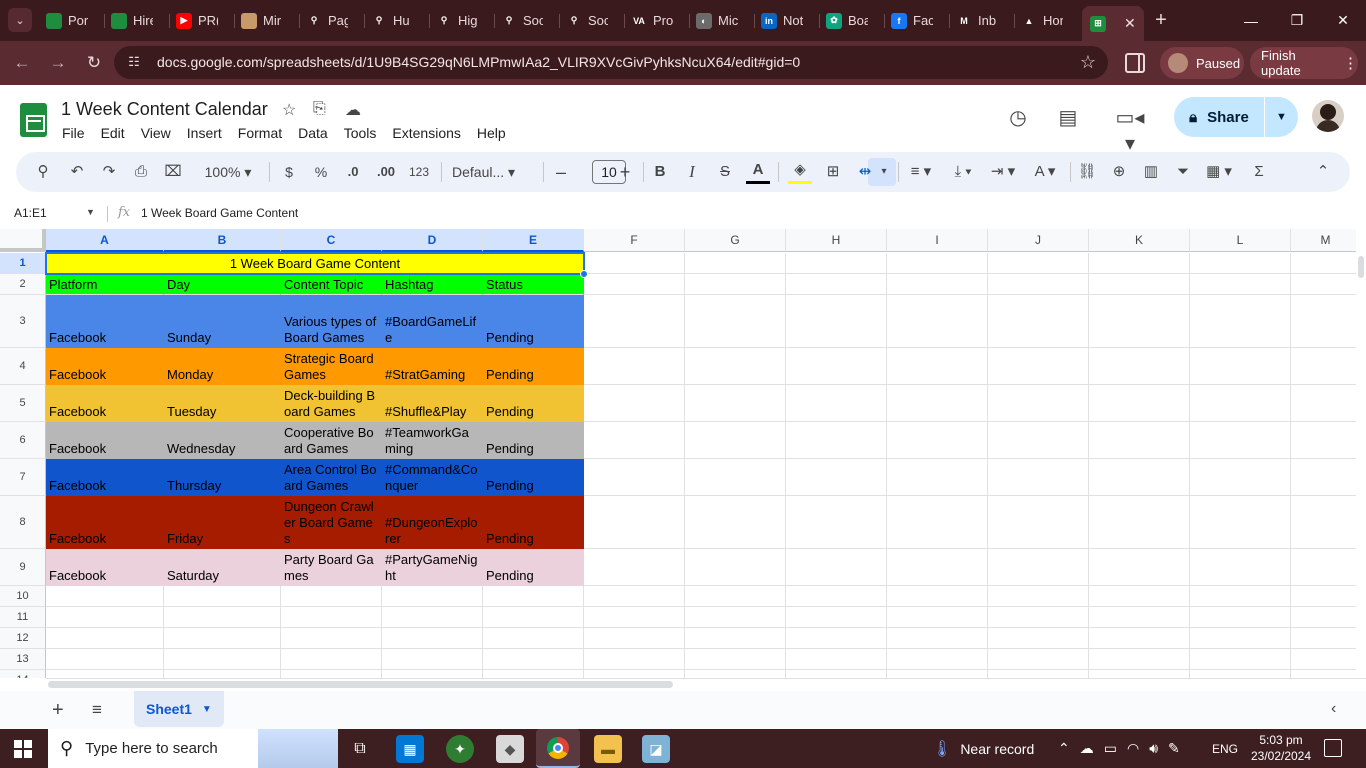 This screenshot has width=1366, height=768. What do you see at coordinates (983, 748) in the screenshot?
I see `weather-widget: 🌡︎ Near record` at bounding box center [983, 748].